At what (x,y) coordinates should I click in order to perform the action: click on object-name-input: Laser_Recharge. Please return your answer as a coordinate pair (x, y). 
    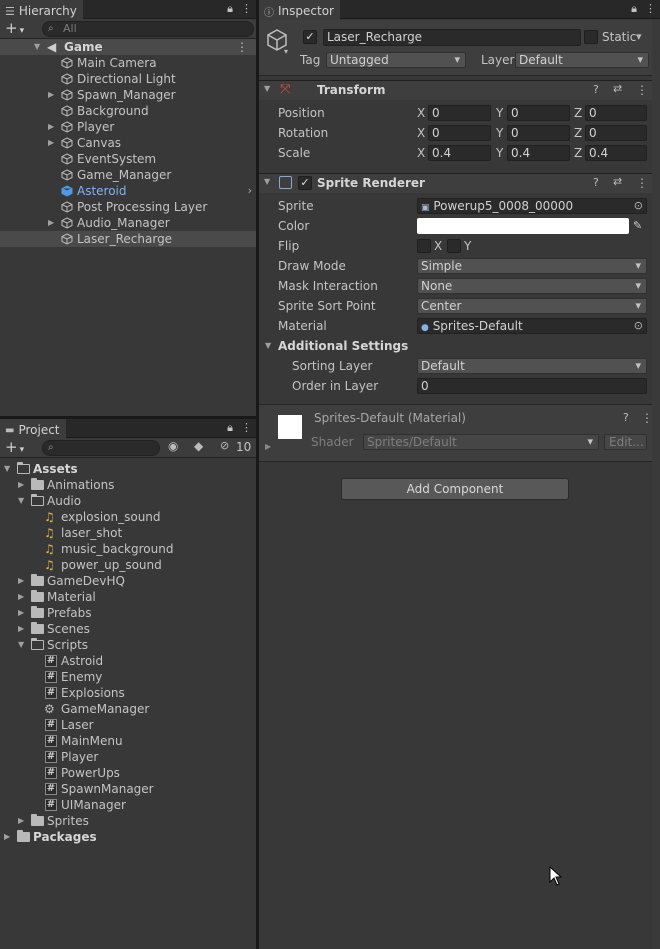
    Looking at the image, I should click on (452, 37).